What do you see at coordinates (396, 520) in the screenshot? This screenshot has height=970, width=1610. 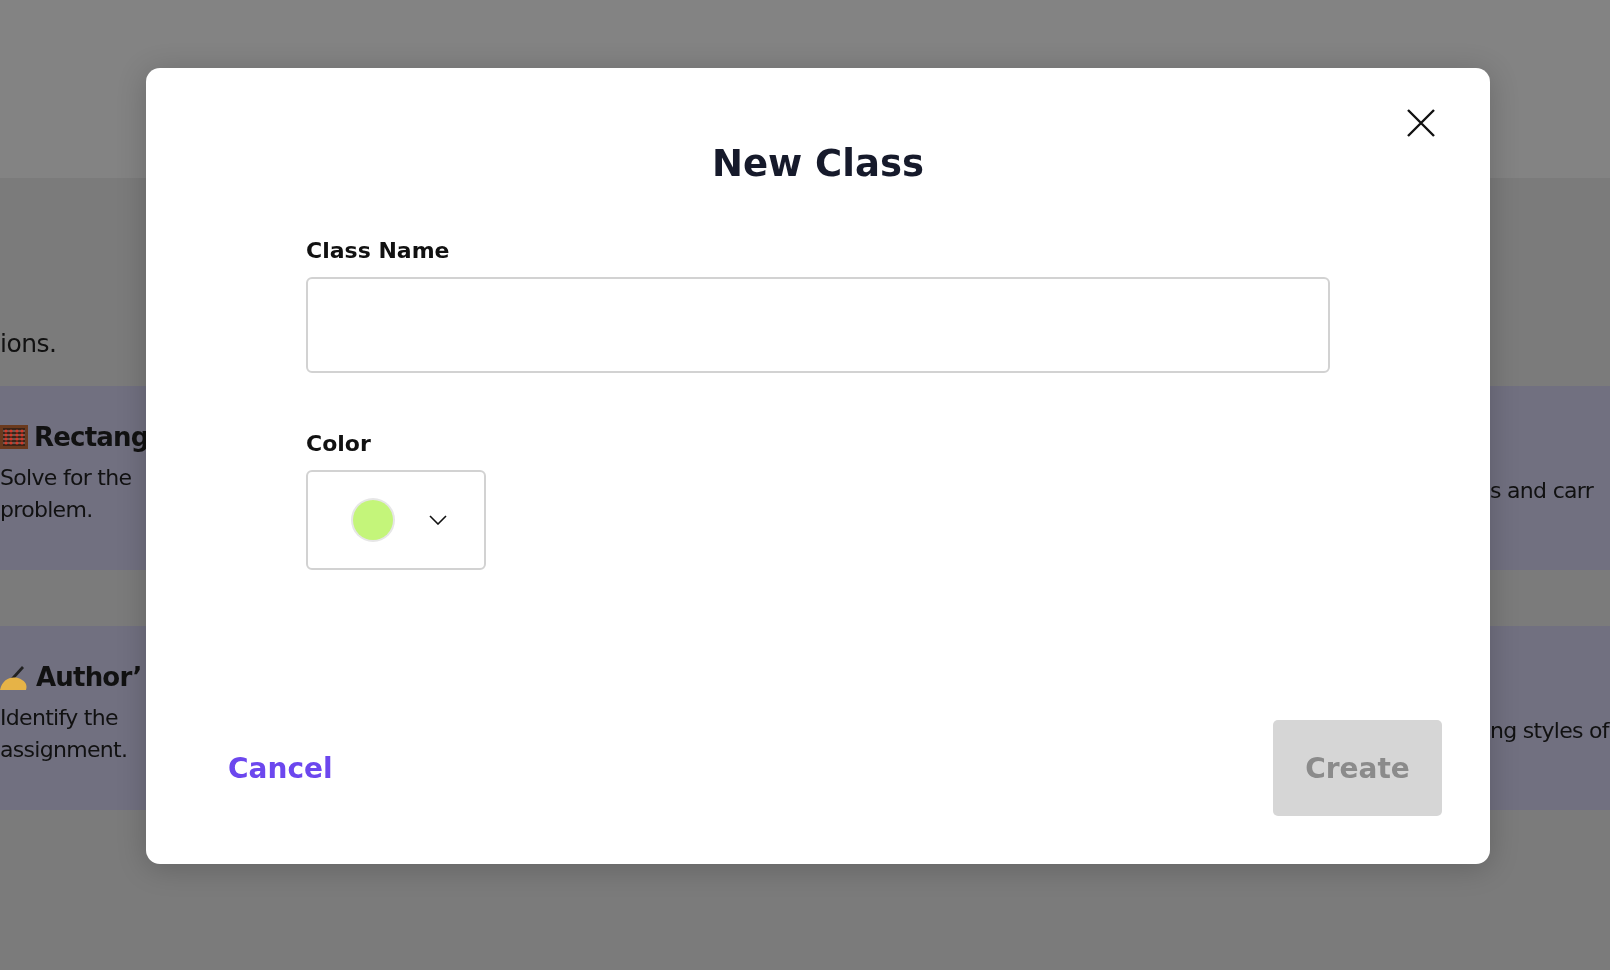 I see `color-dropdown` at bounding box center [396, 520].